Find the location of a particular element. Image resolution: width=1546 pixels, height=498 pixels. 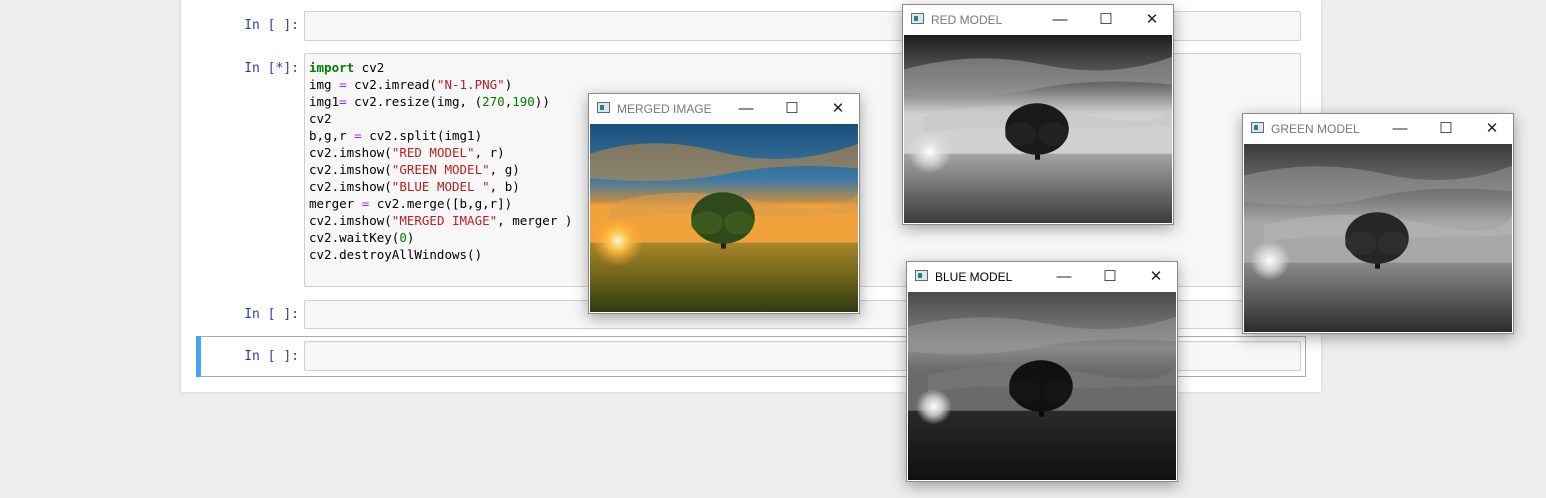

code-line: cv2.imshow("RED MODEL", r) is located at coordinates (407, 152).